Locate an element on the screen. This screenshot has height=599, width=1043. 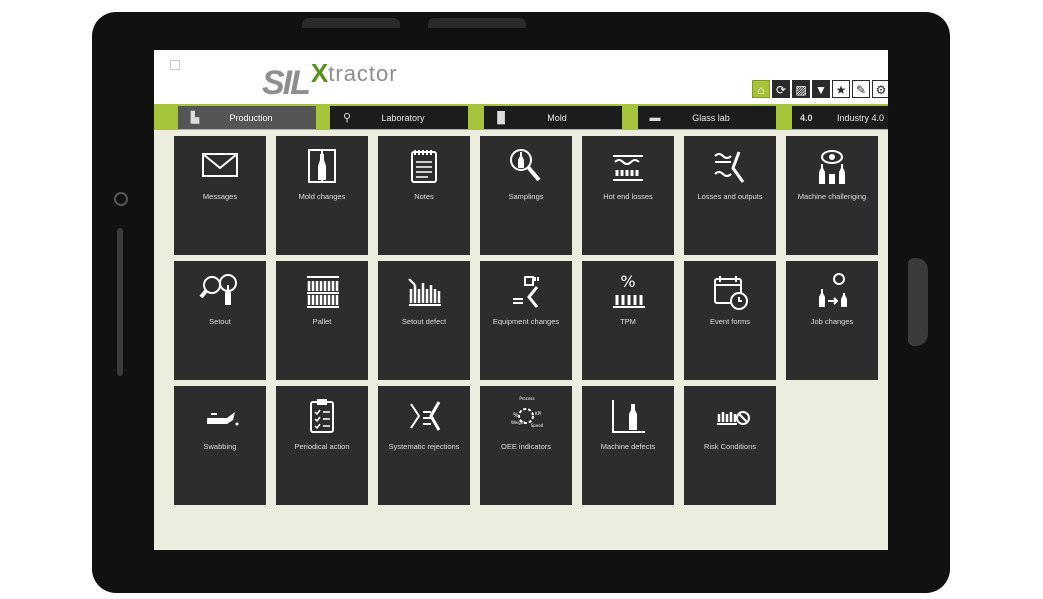
home-button: ⌂ is located at coordinates (761, 89).